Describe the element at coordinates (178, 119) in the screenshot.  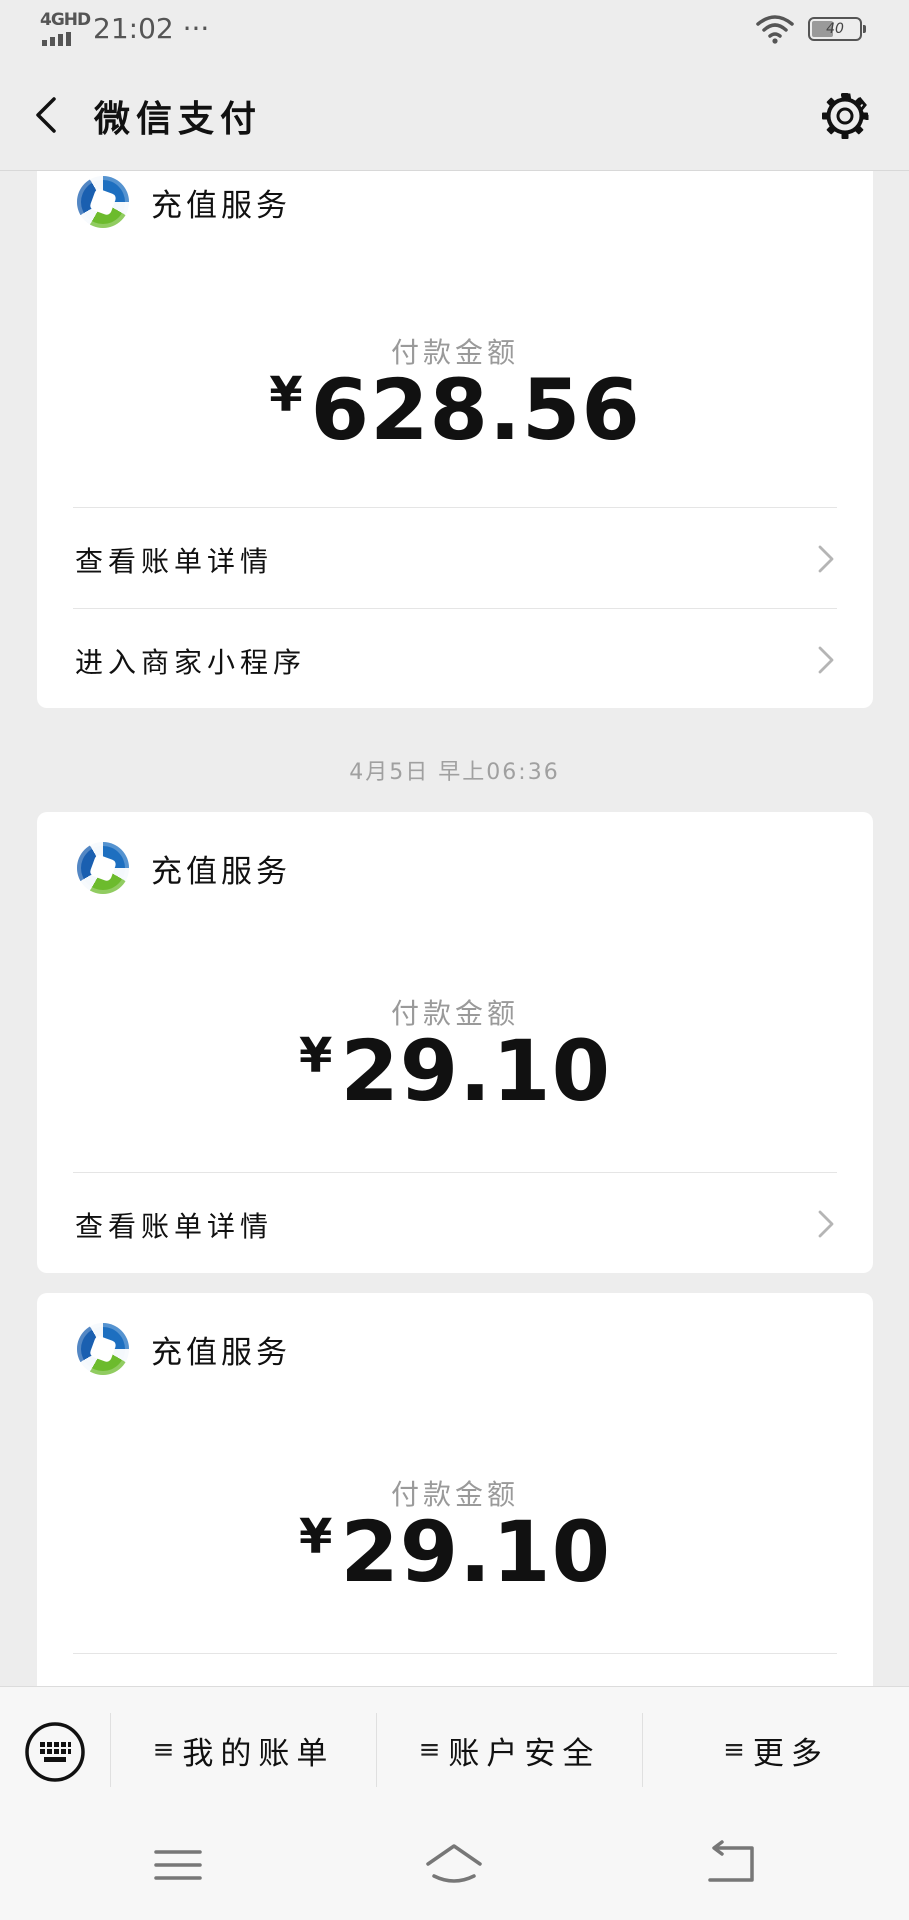
I see `page-title: 微信支付` at that location.